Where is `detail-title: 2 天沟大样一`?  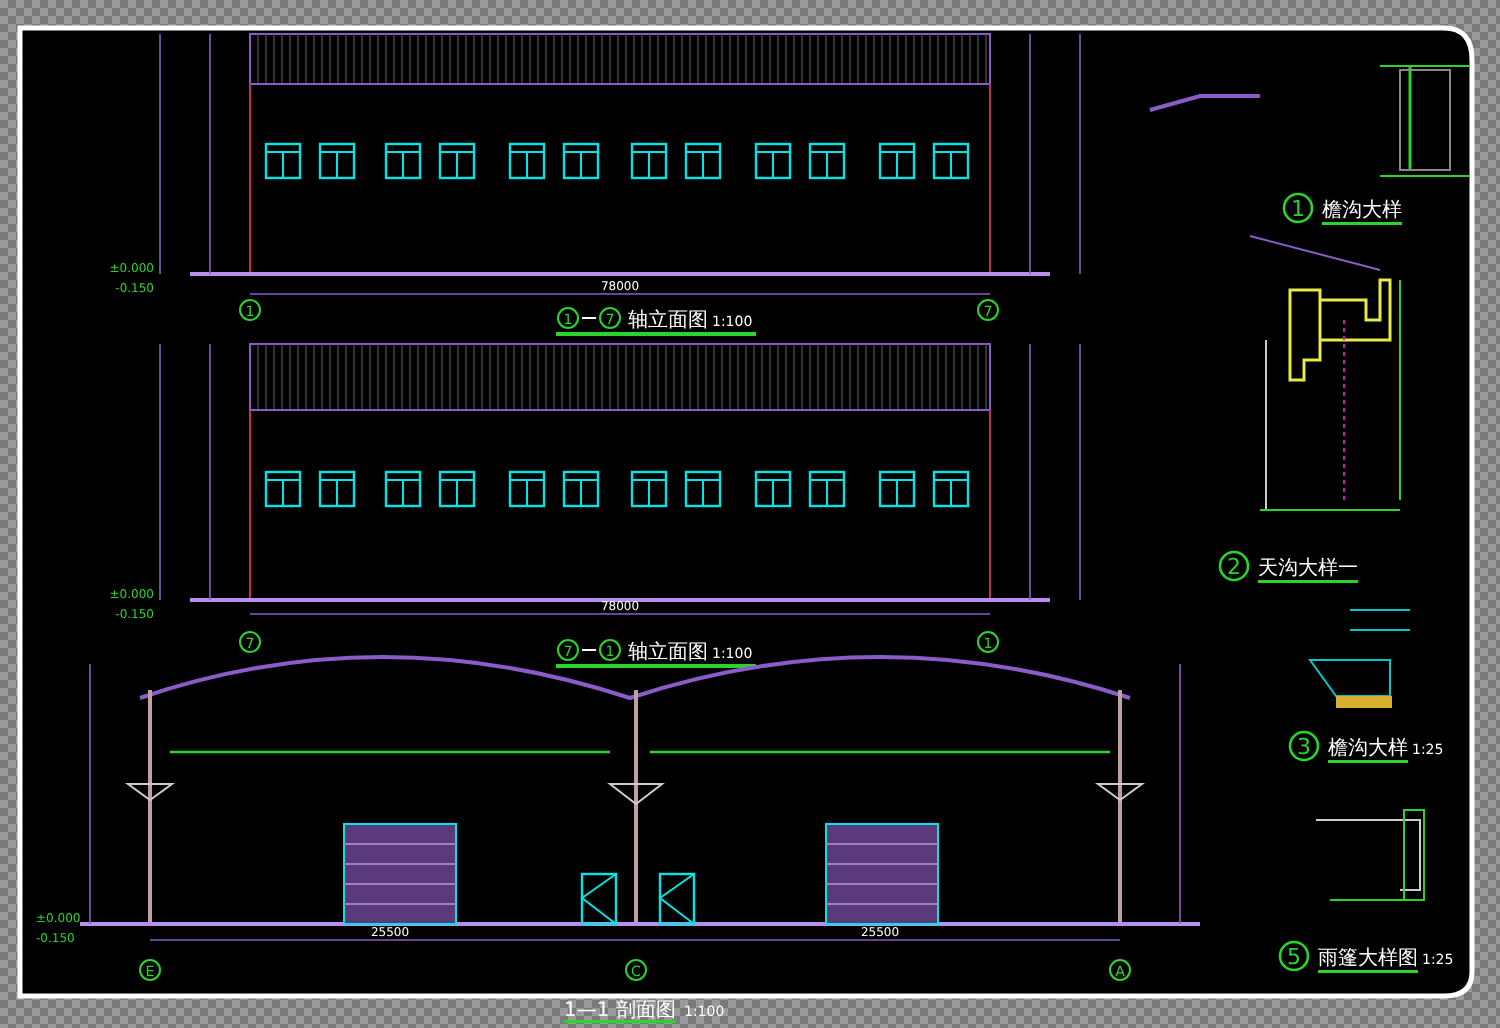 detail-title: 2 天沟大样一 is located at coordinates (1288, 566).